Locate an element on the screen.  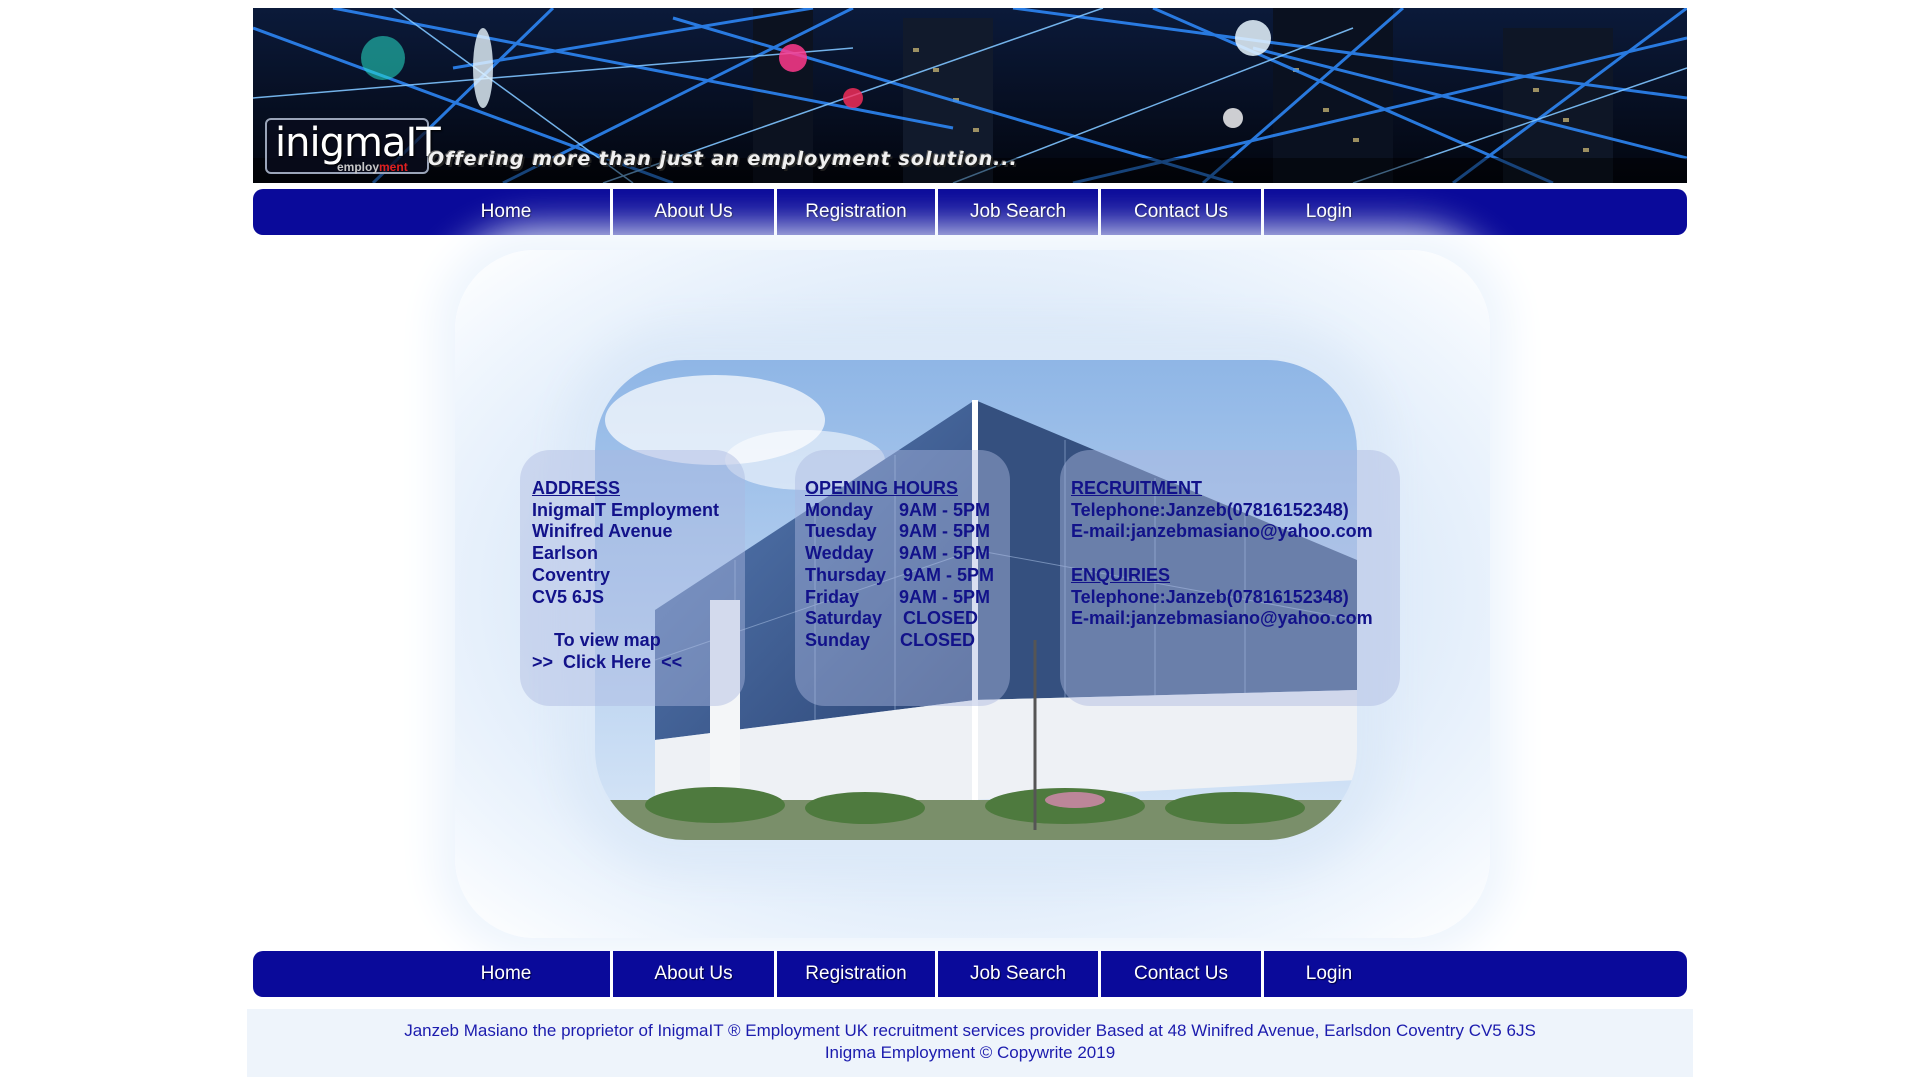
recruitment-heading: RECRUITMENT is located at coordinates (1136, 488).